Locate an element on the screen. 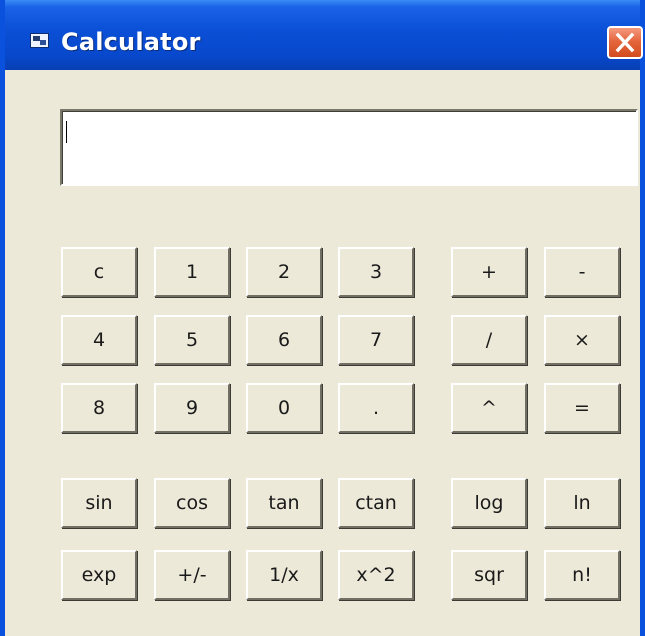  factorial-button: n! is located at coordinates (582, 575).